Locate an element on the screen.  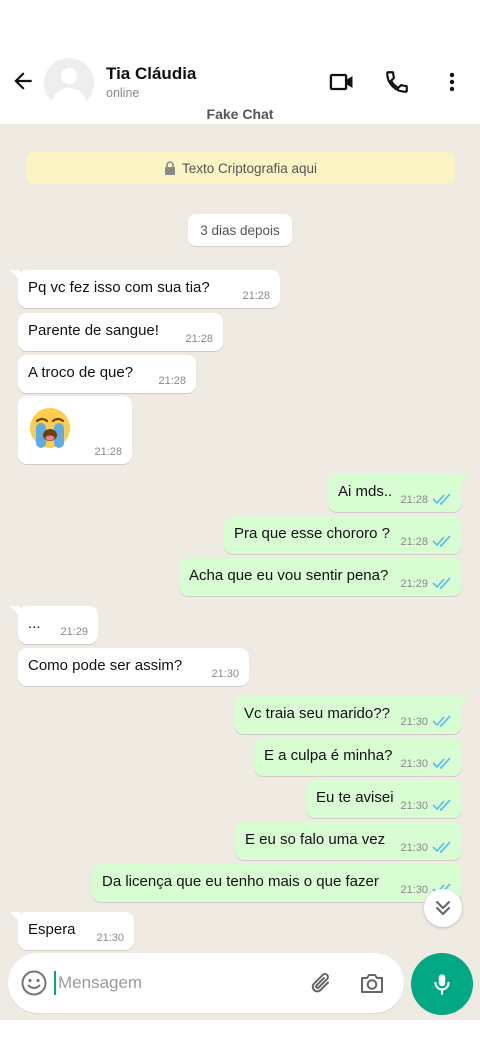
more-options-button is located at coordinates (452, 82).